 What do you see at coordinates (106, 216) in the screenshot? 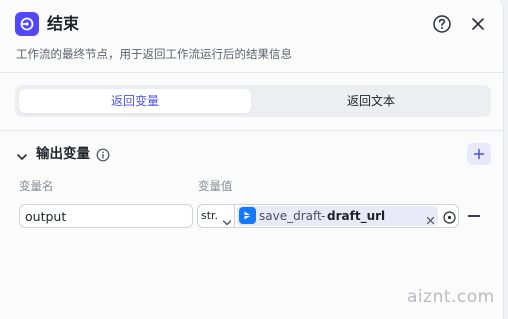
I see `variable-name-input` at bounding box center [106, 216].